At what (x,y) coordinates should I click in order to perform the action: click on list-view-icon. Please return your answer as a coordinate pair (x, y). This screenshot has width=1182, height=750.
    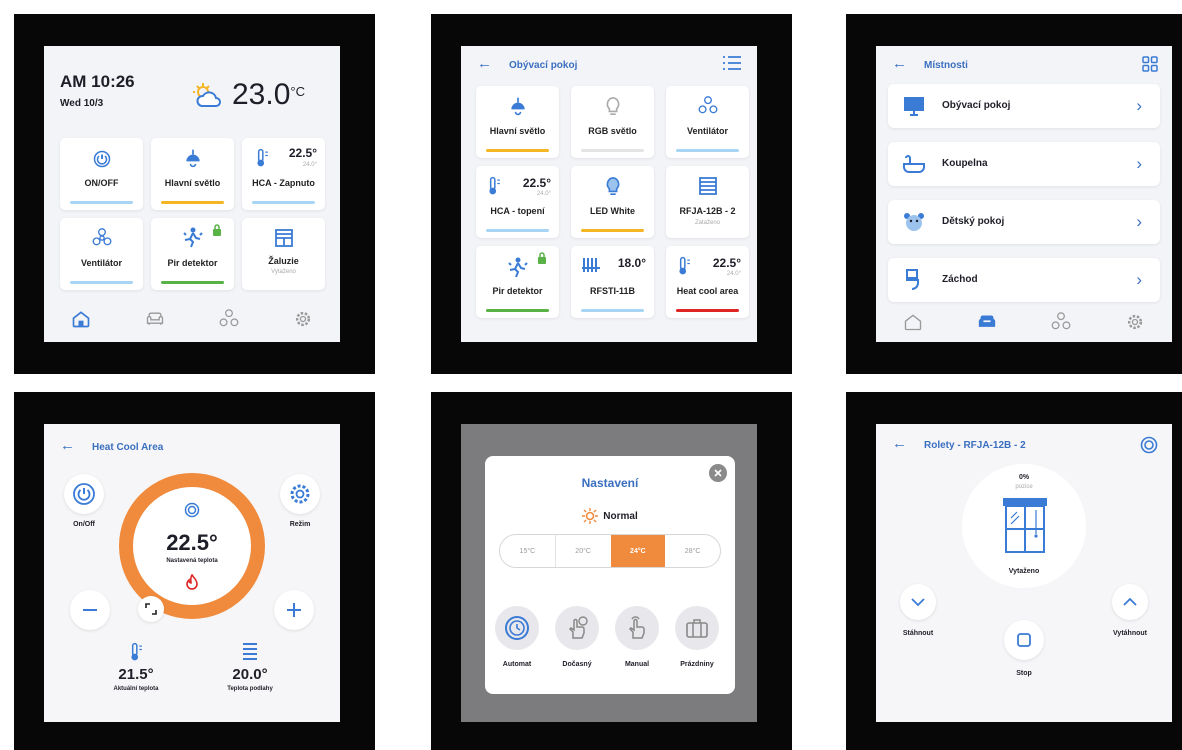
    Looking at the image, I should click on (732, 63).